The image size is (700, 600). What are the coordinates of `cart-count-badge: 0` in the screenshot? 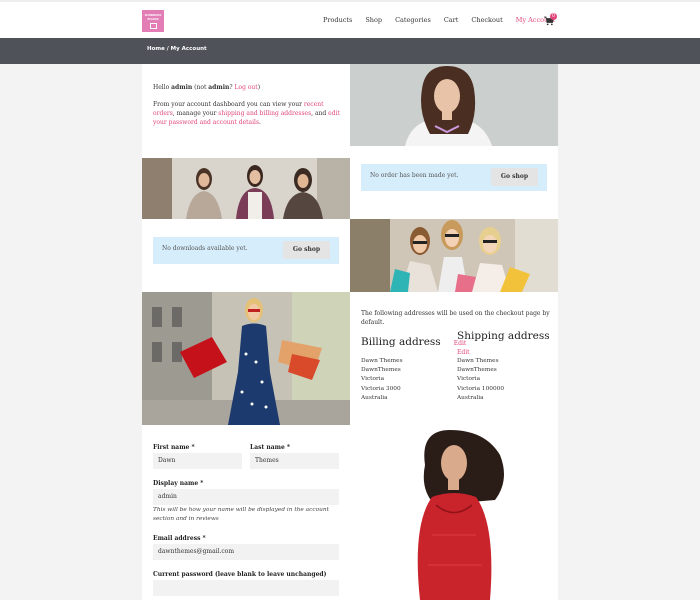 It's located at (553, 16).